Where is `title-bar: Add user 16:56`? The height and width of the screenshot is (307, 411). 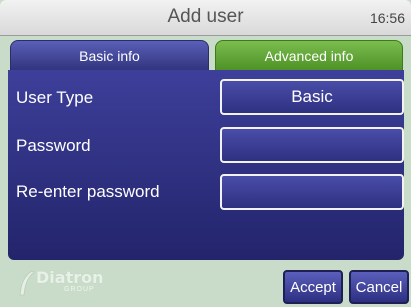
title-bar: Add user 16:56 is located at coordinates (205, 18).